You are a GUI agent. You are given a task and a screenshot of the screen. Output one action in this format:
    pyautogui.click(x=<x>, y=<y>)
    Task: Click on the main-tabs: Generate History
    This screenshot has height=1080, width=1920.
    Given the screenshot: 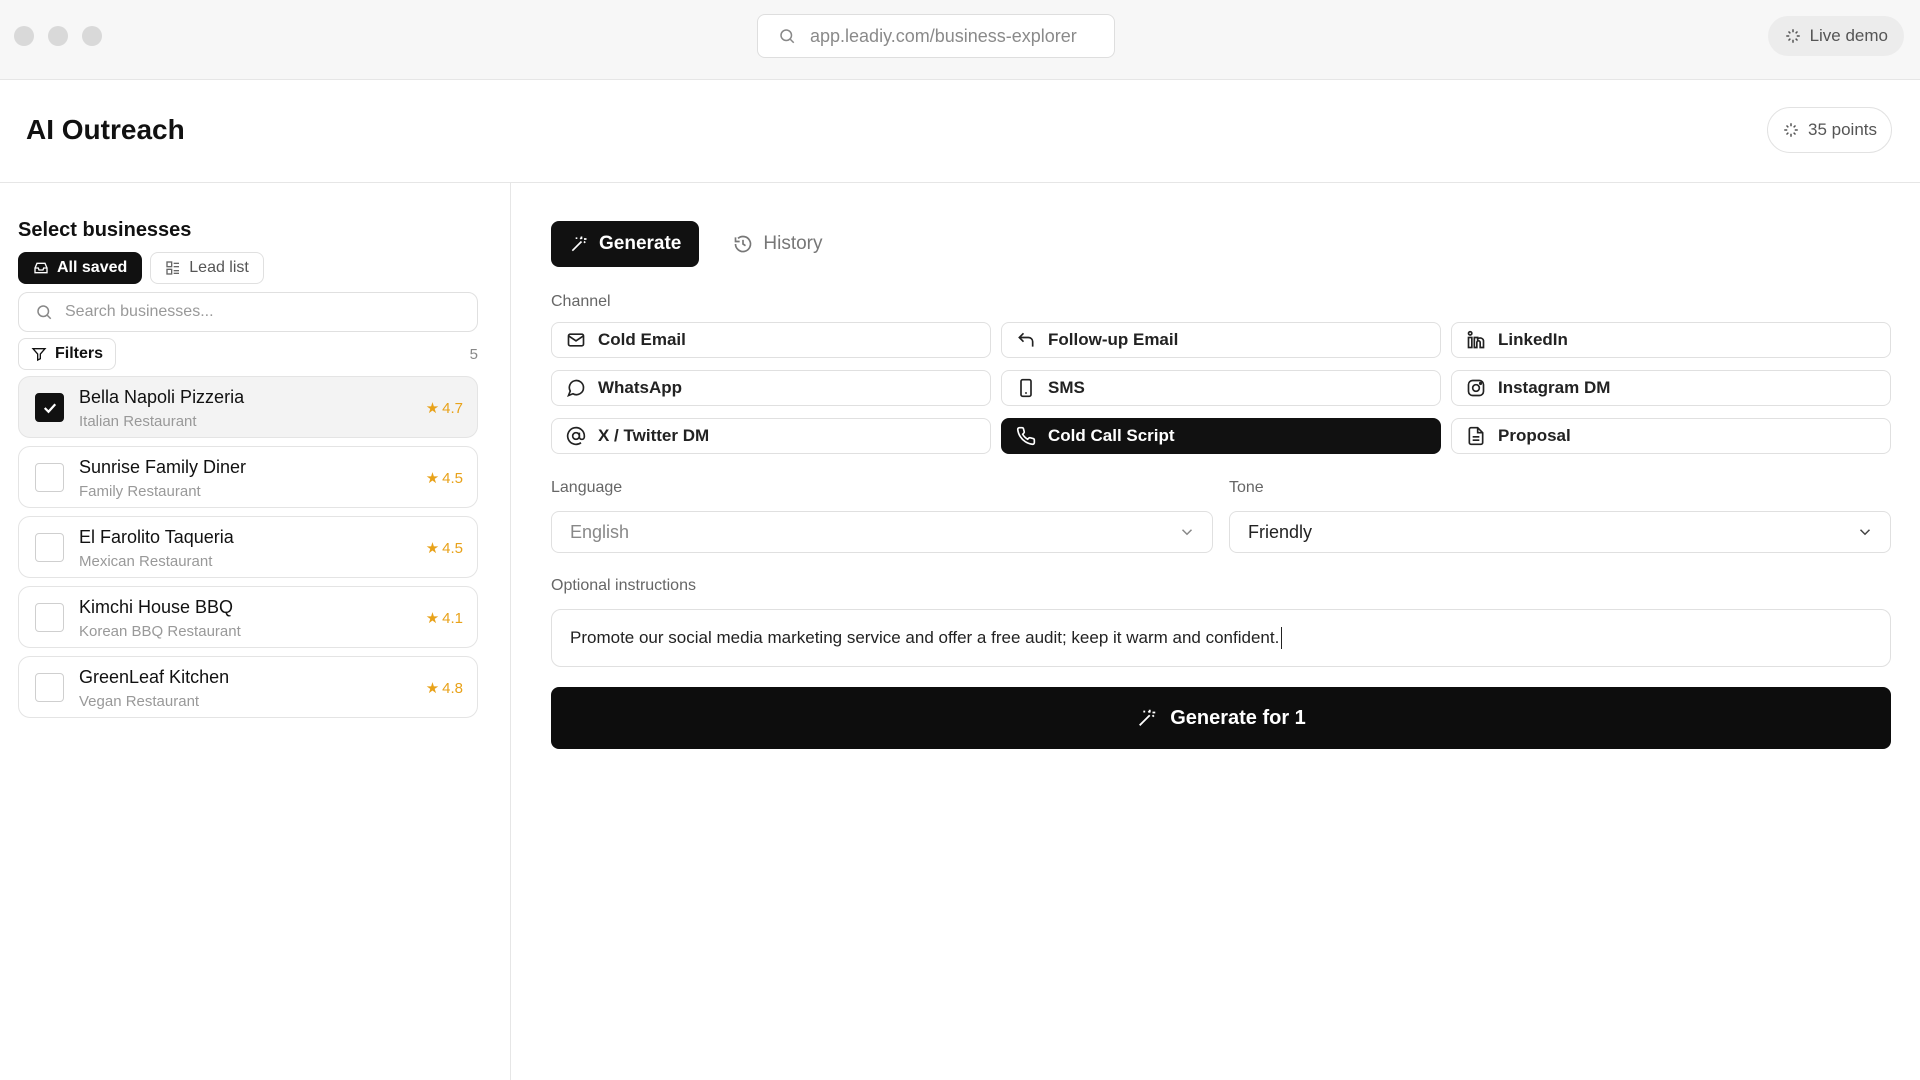 What is the action you would take?
    pyautogui.click(x=696, y=244)
    